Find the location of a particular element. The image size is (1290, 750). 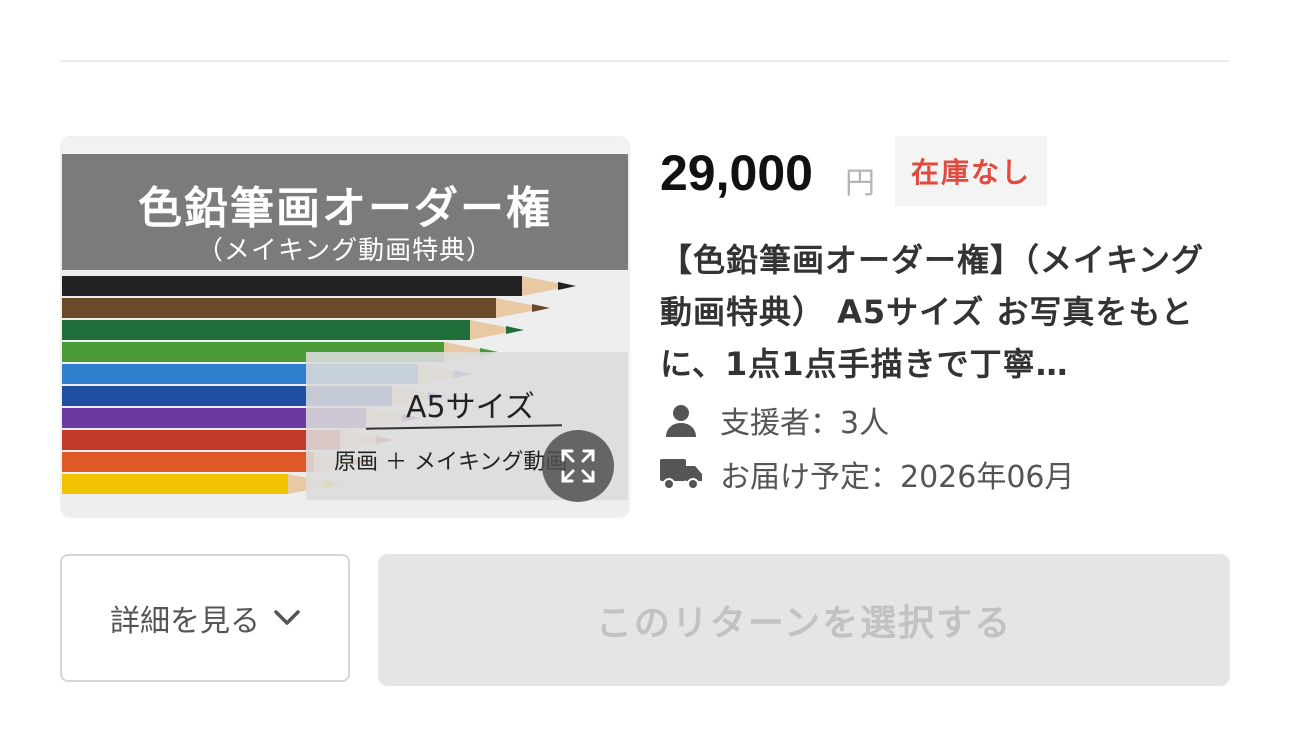

expand-image-button is located at coordinates (578, 466).